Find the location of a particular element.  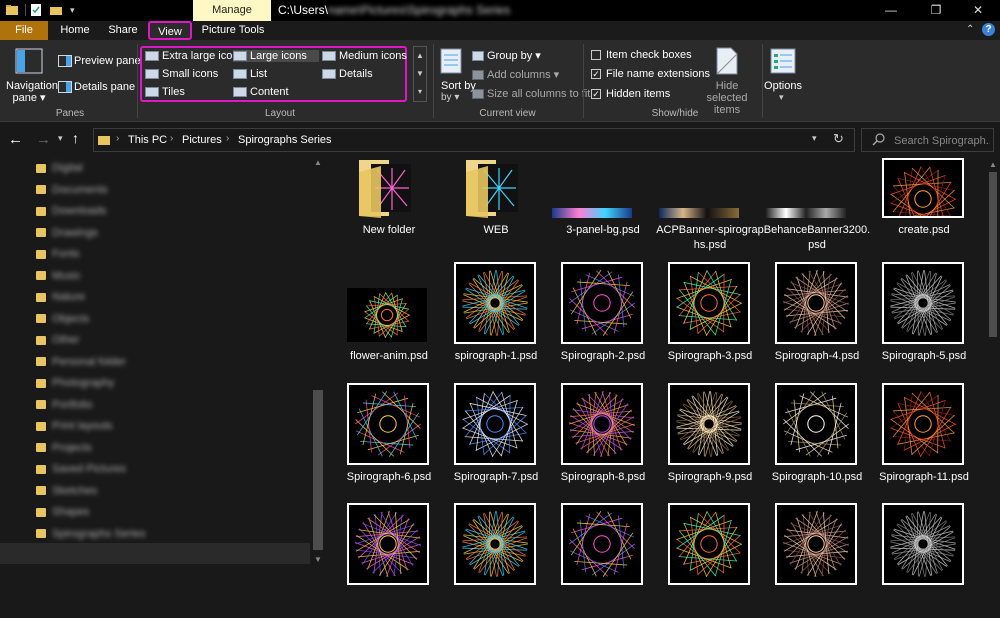

navigation-pane-button: Navigation pane ▾ is located at coordinates (29, 92).